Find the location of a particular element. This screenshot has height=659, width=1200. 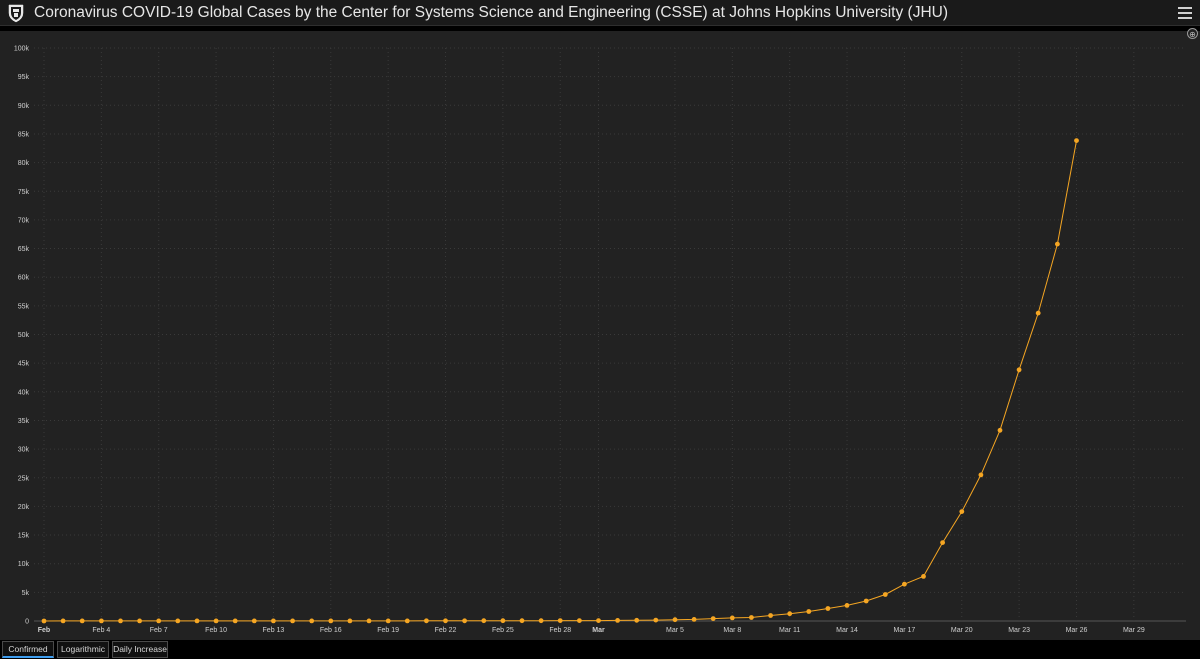

x-tick-label: Feb 16 is located at coordinates (331, 630).